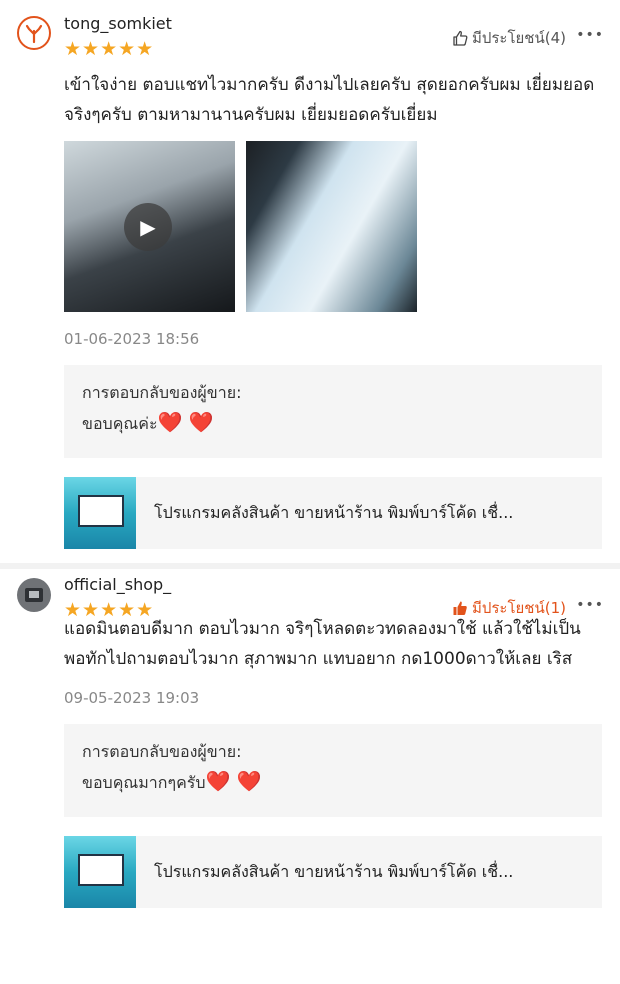  I want to click on helpful-count: มีประโยชน์(4), so click(518, 38).